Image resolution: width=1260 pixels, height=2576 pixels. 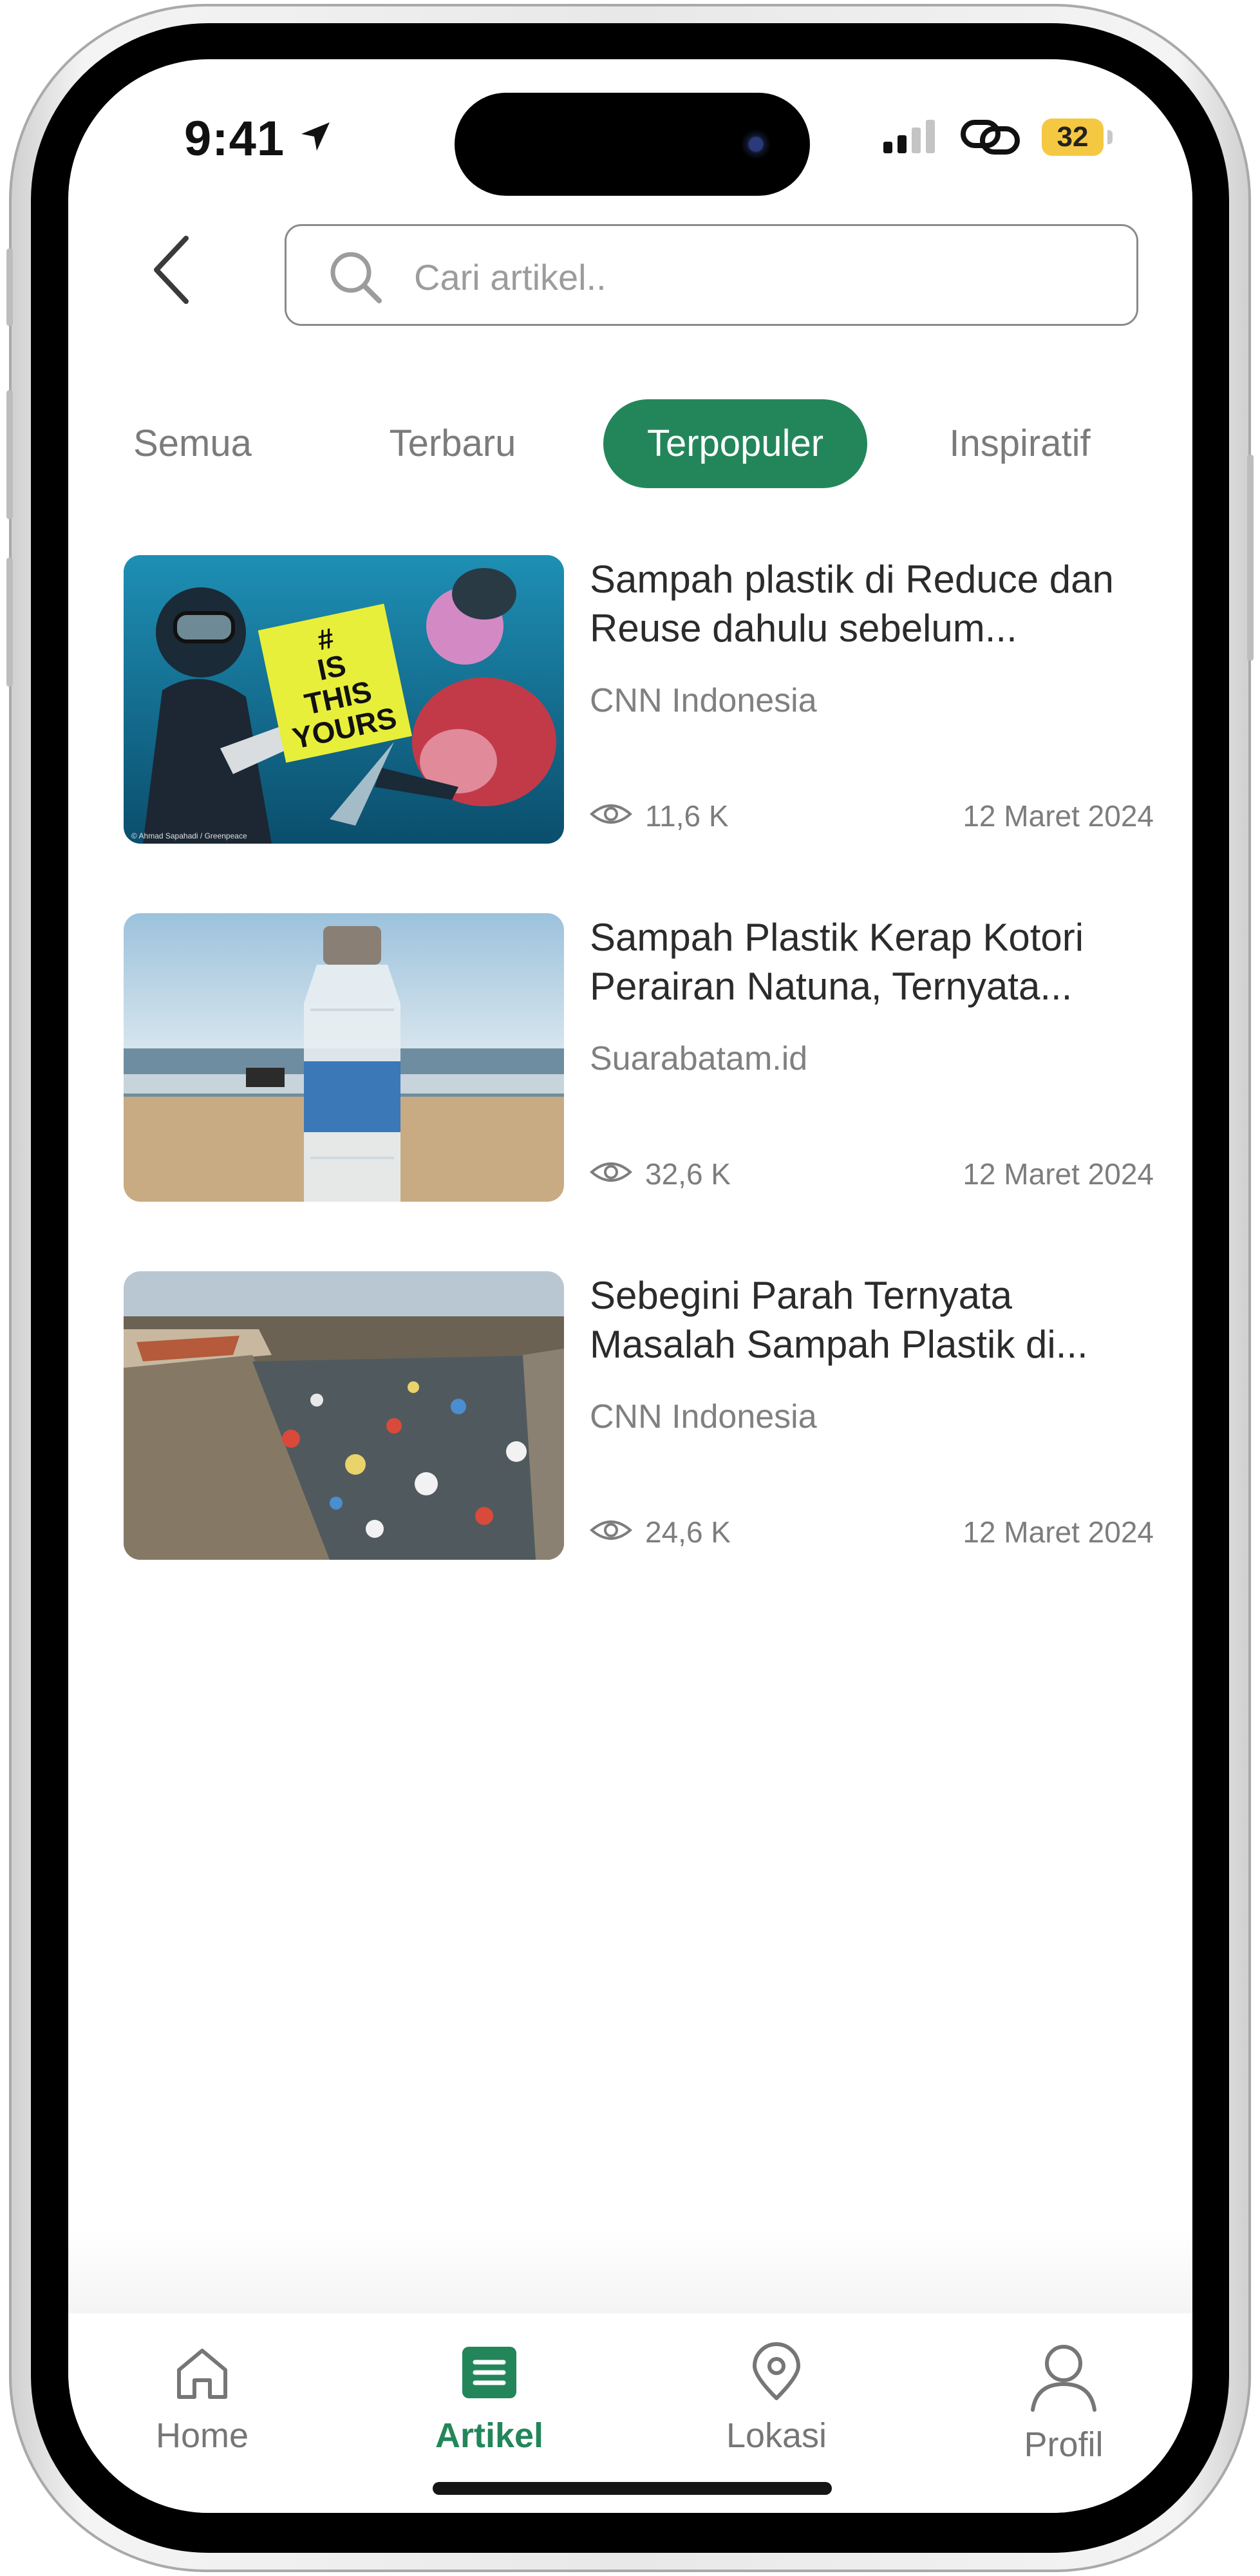 What do you see at coordinates (776, 2435) in the screenshot?
I see `nav-lokasi-label: Lokasi` at bounding box center [776, 2435].